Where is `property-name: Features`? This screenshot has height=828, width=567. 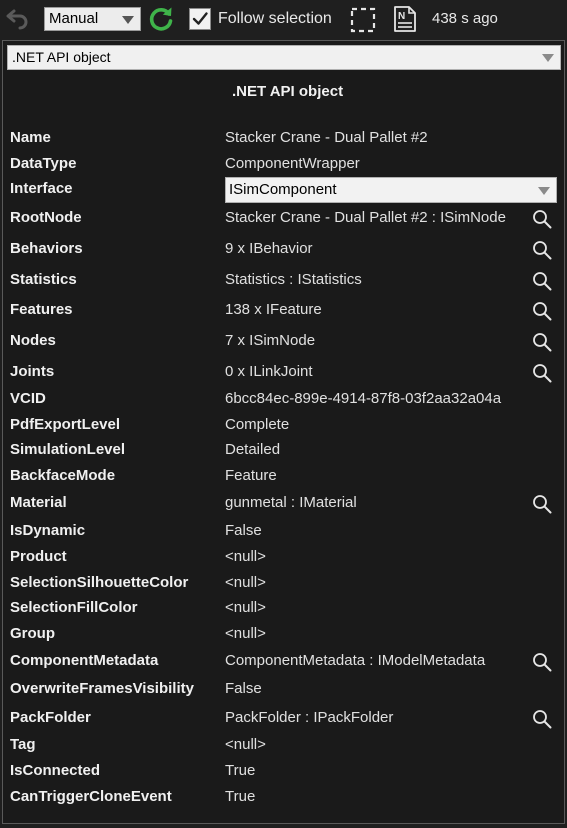 property-name: Features is located at coordinates (41, 309).